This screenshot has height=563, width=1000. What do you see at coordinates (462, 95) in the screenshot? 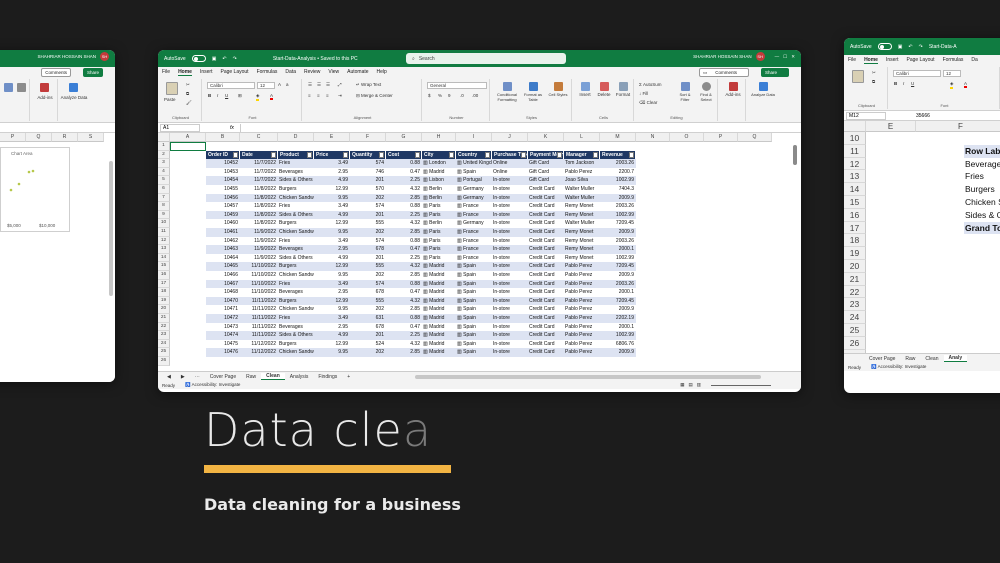
I see `increase-decimal-icon: .0` at bounding box center [462, 95].